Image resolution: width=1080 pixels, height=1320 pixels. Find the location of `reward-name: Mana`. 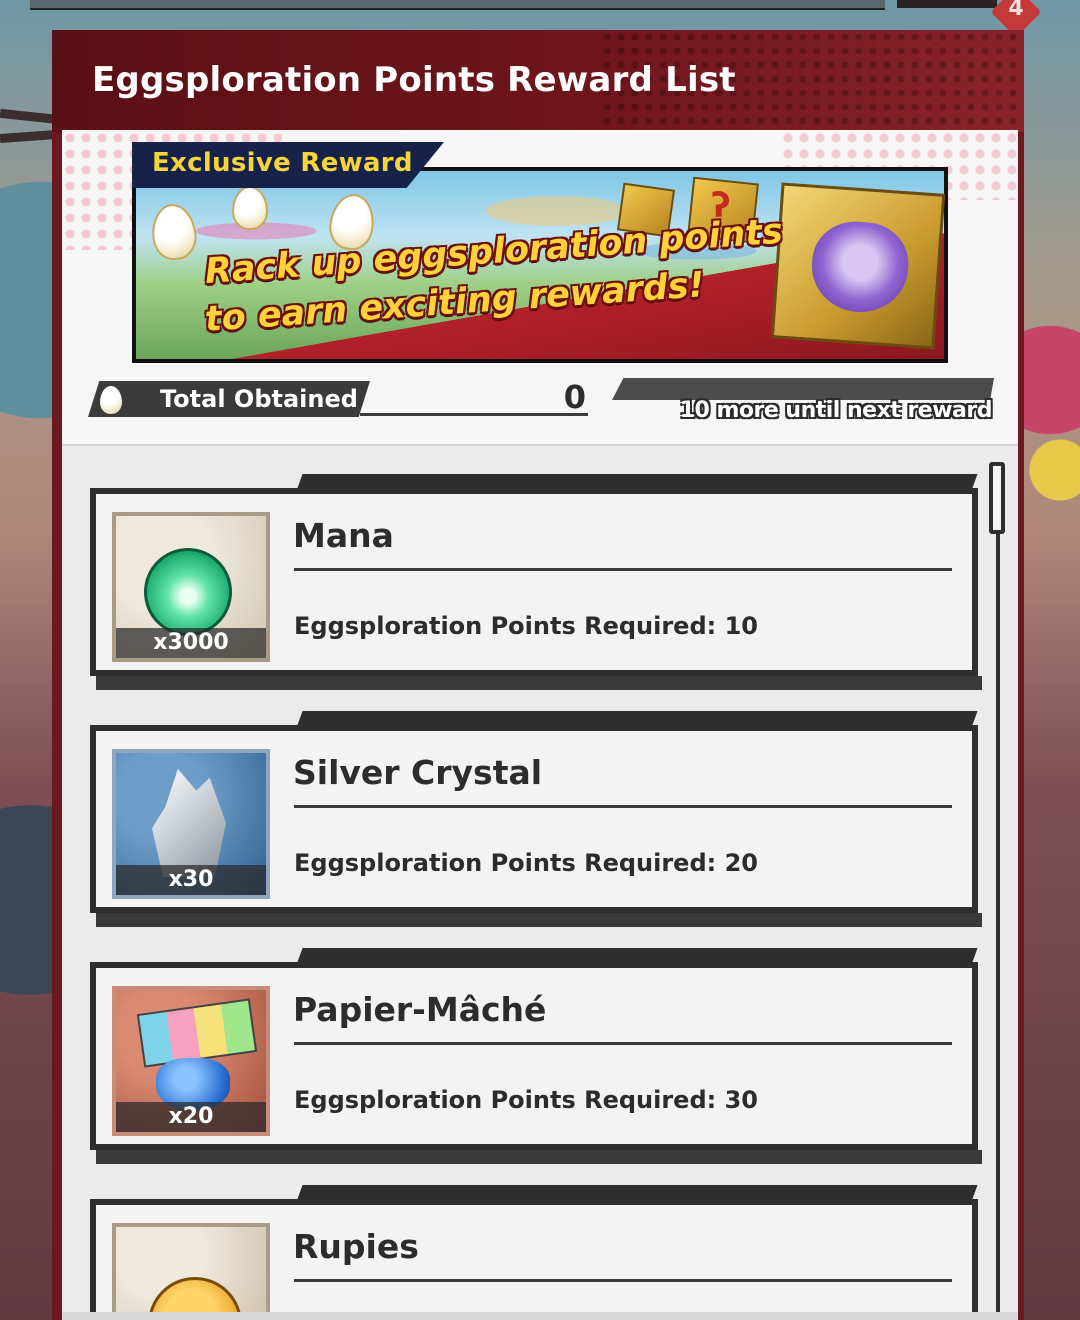

reward-name: Mana is located at coordinates (343, 535).